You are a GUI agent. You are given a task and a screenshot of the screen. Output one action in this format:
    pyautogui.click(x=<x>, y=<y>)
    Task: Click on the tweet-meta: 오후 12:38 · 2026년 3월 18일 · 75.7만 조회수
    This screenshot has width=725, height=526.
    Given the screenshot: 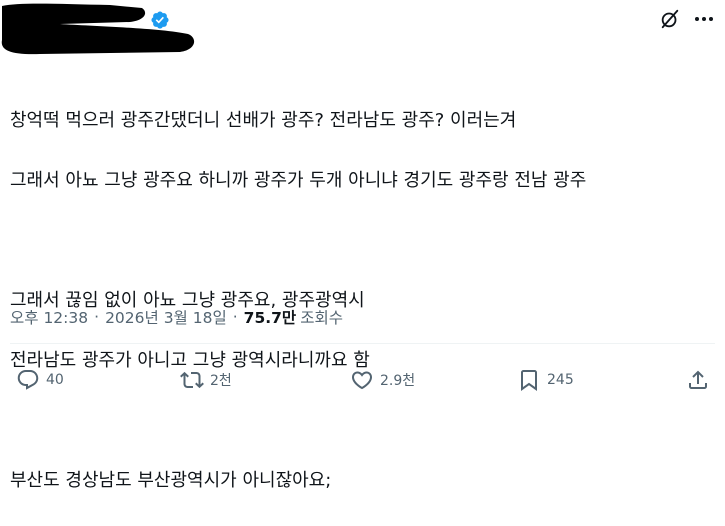 What is the action you would take?
    pyautogui.click(x=176, y=317)
    